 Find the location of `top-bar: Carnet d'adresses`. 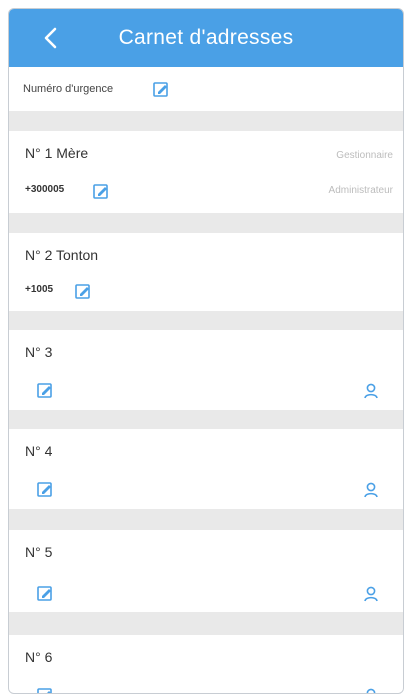

top-bar: Carnet d'adresses is located at coordinates (206, 38).